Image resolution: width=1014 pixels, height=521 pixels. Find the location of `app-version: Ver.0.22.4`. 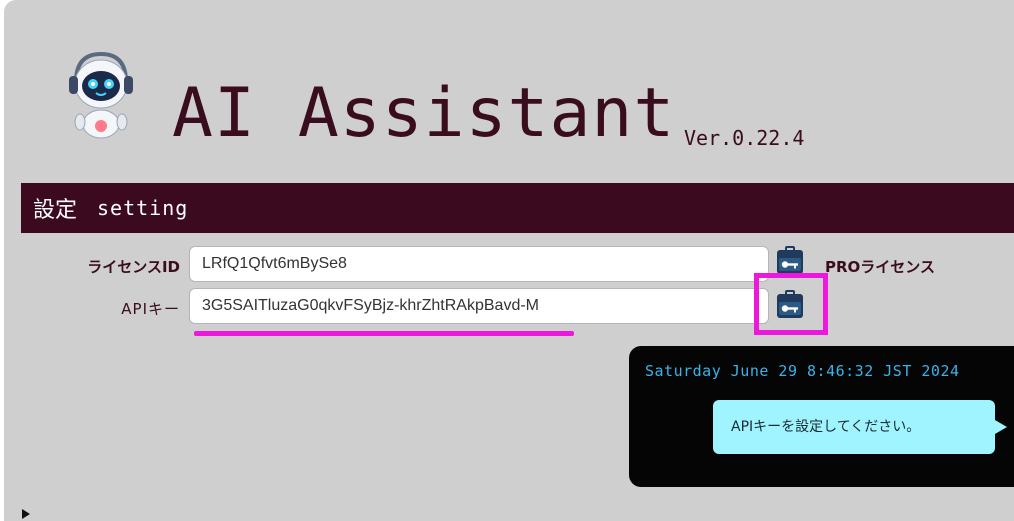

app-version: Ver.0.22.4 is located at coordinates (744, 138).